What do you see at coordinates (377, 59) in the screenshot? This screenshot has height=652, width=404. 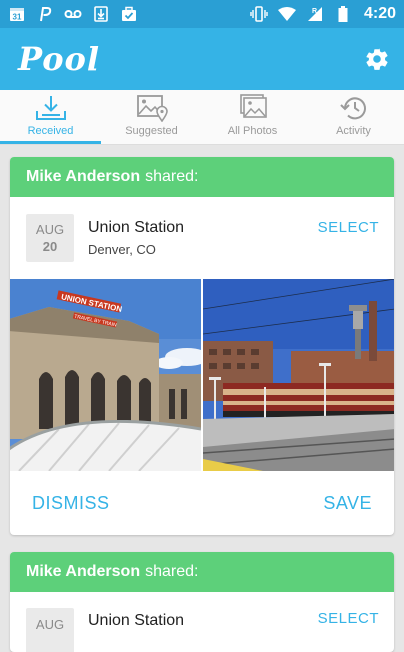 I see `gear-icon` at bounding box center [377, 59].